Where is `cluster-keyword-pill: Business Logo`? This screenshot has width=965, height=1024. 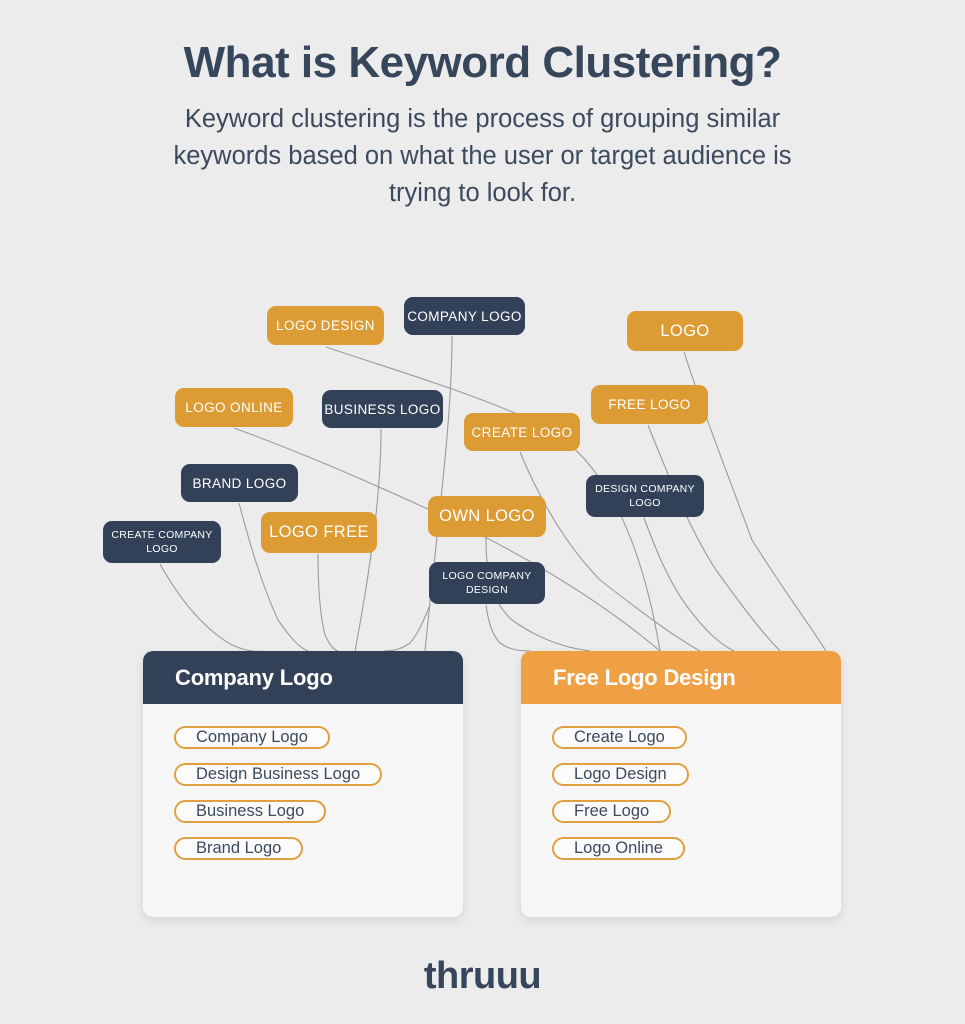 cluster-keyword-pill: Business Logo is located at coordinates (250, 811).